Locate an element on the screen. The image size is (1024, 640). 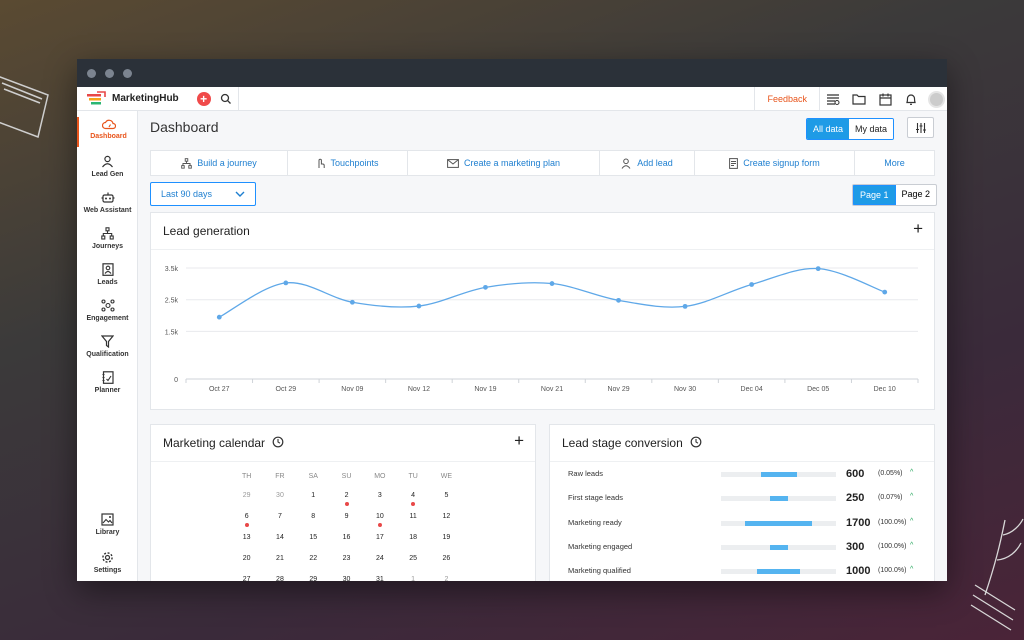
folder-icon is located at coordinates (859, 99).